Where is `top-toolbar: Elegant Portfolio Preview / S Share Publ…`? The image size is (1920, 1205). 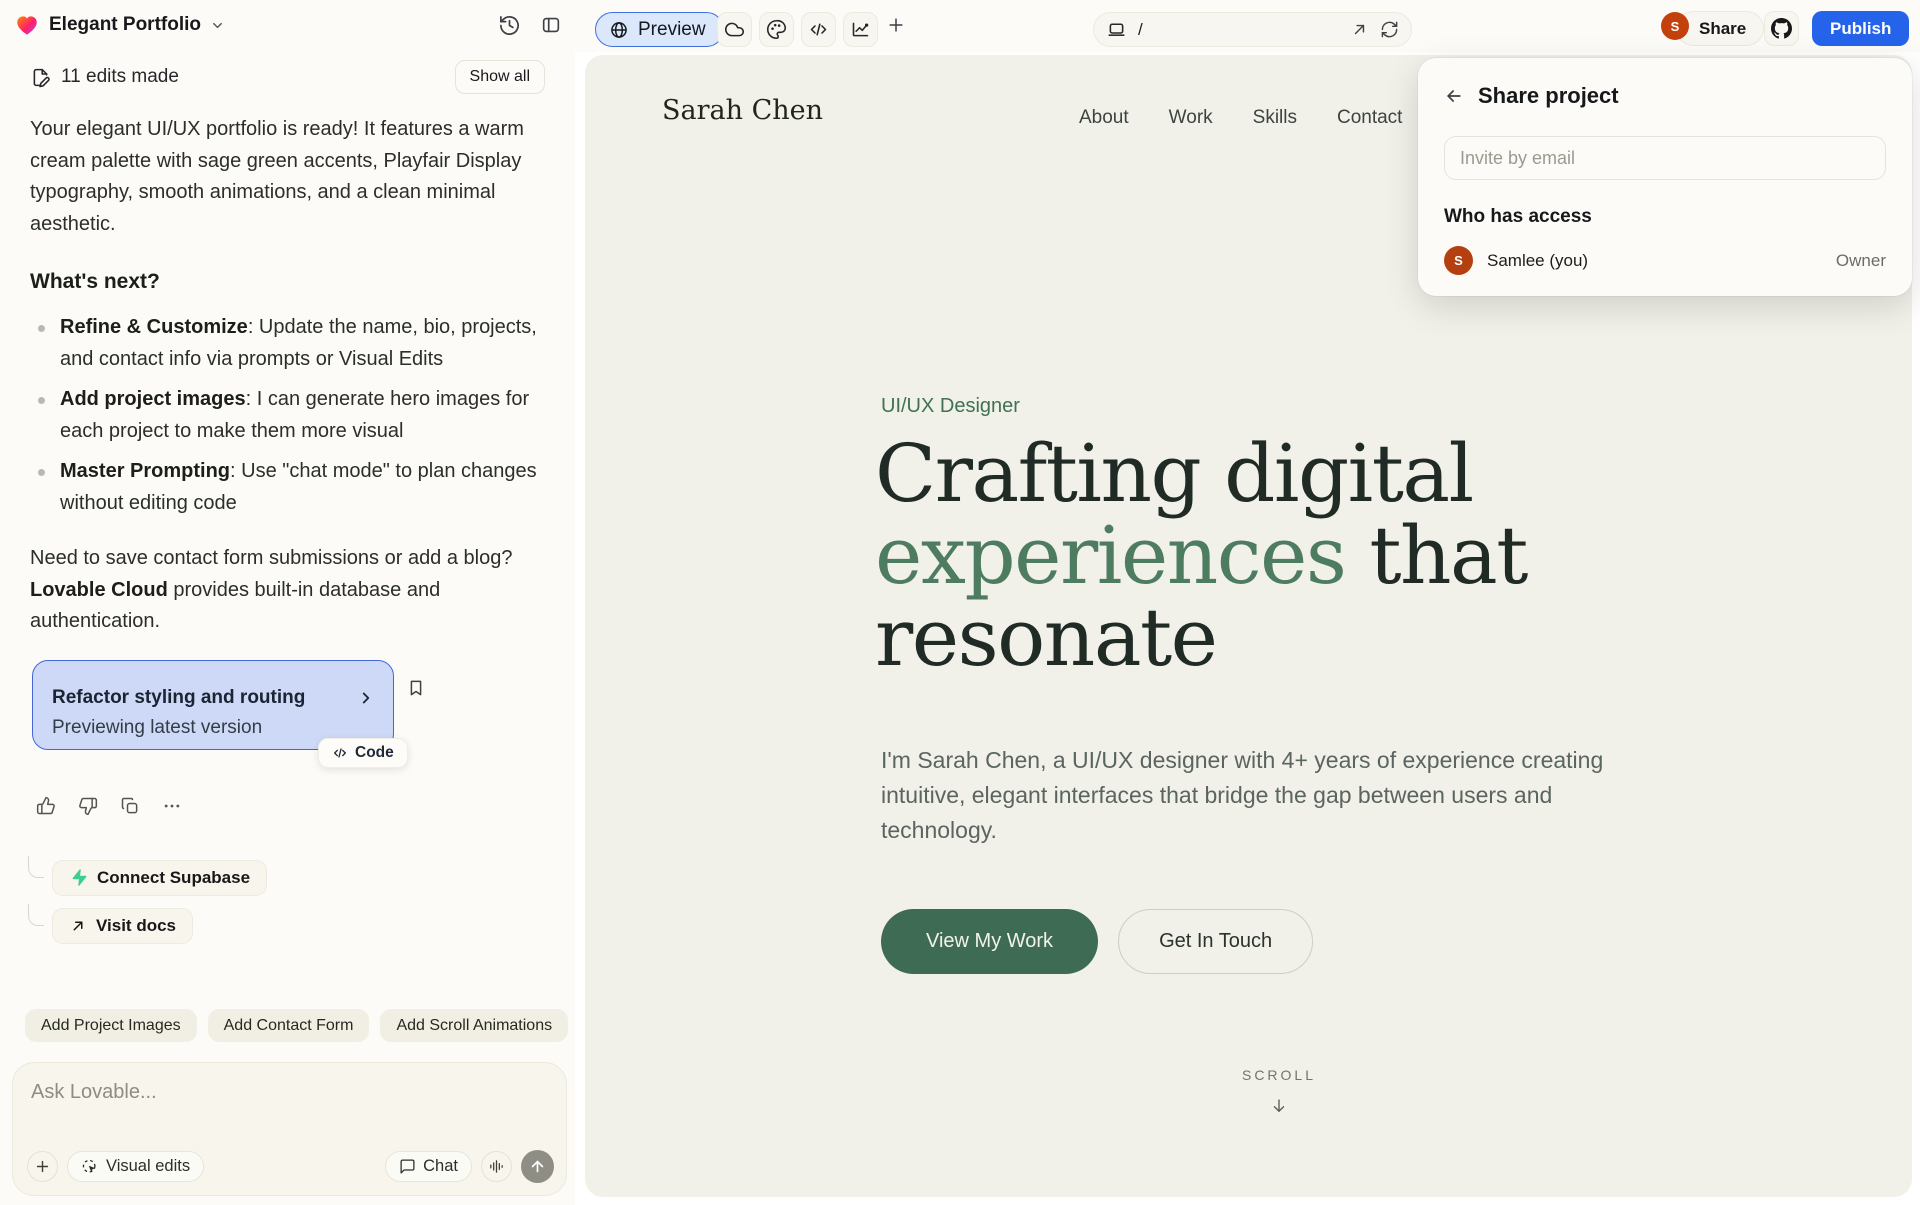
top-toolbar: Elegant Portfolio Preview / S Share Publ… is located at coordinates (960, 26).